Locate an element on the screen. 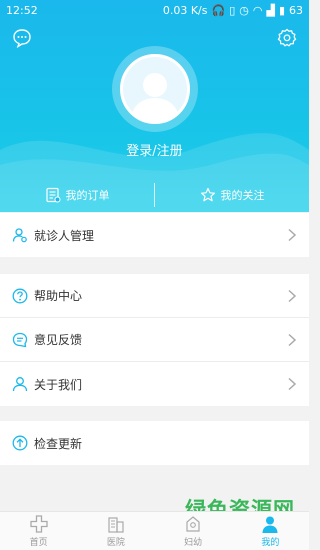 This screenshot has width=320, height=550. menu-section-update: 检查更新 is located at coordinates (154, 443).